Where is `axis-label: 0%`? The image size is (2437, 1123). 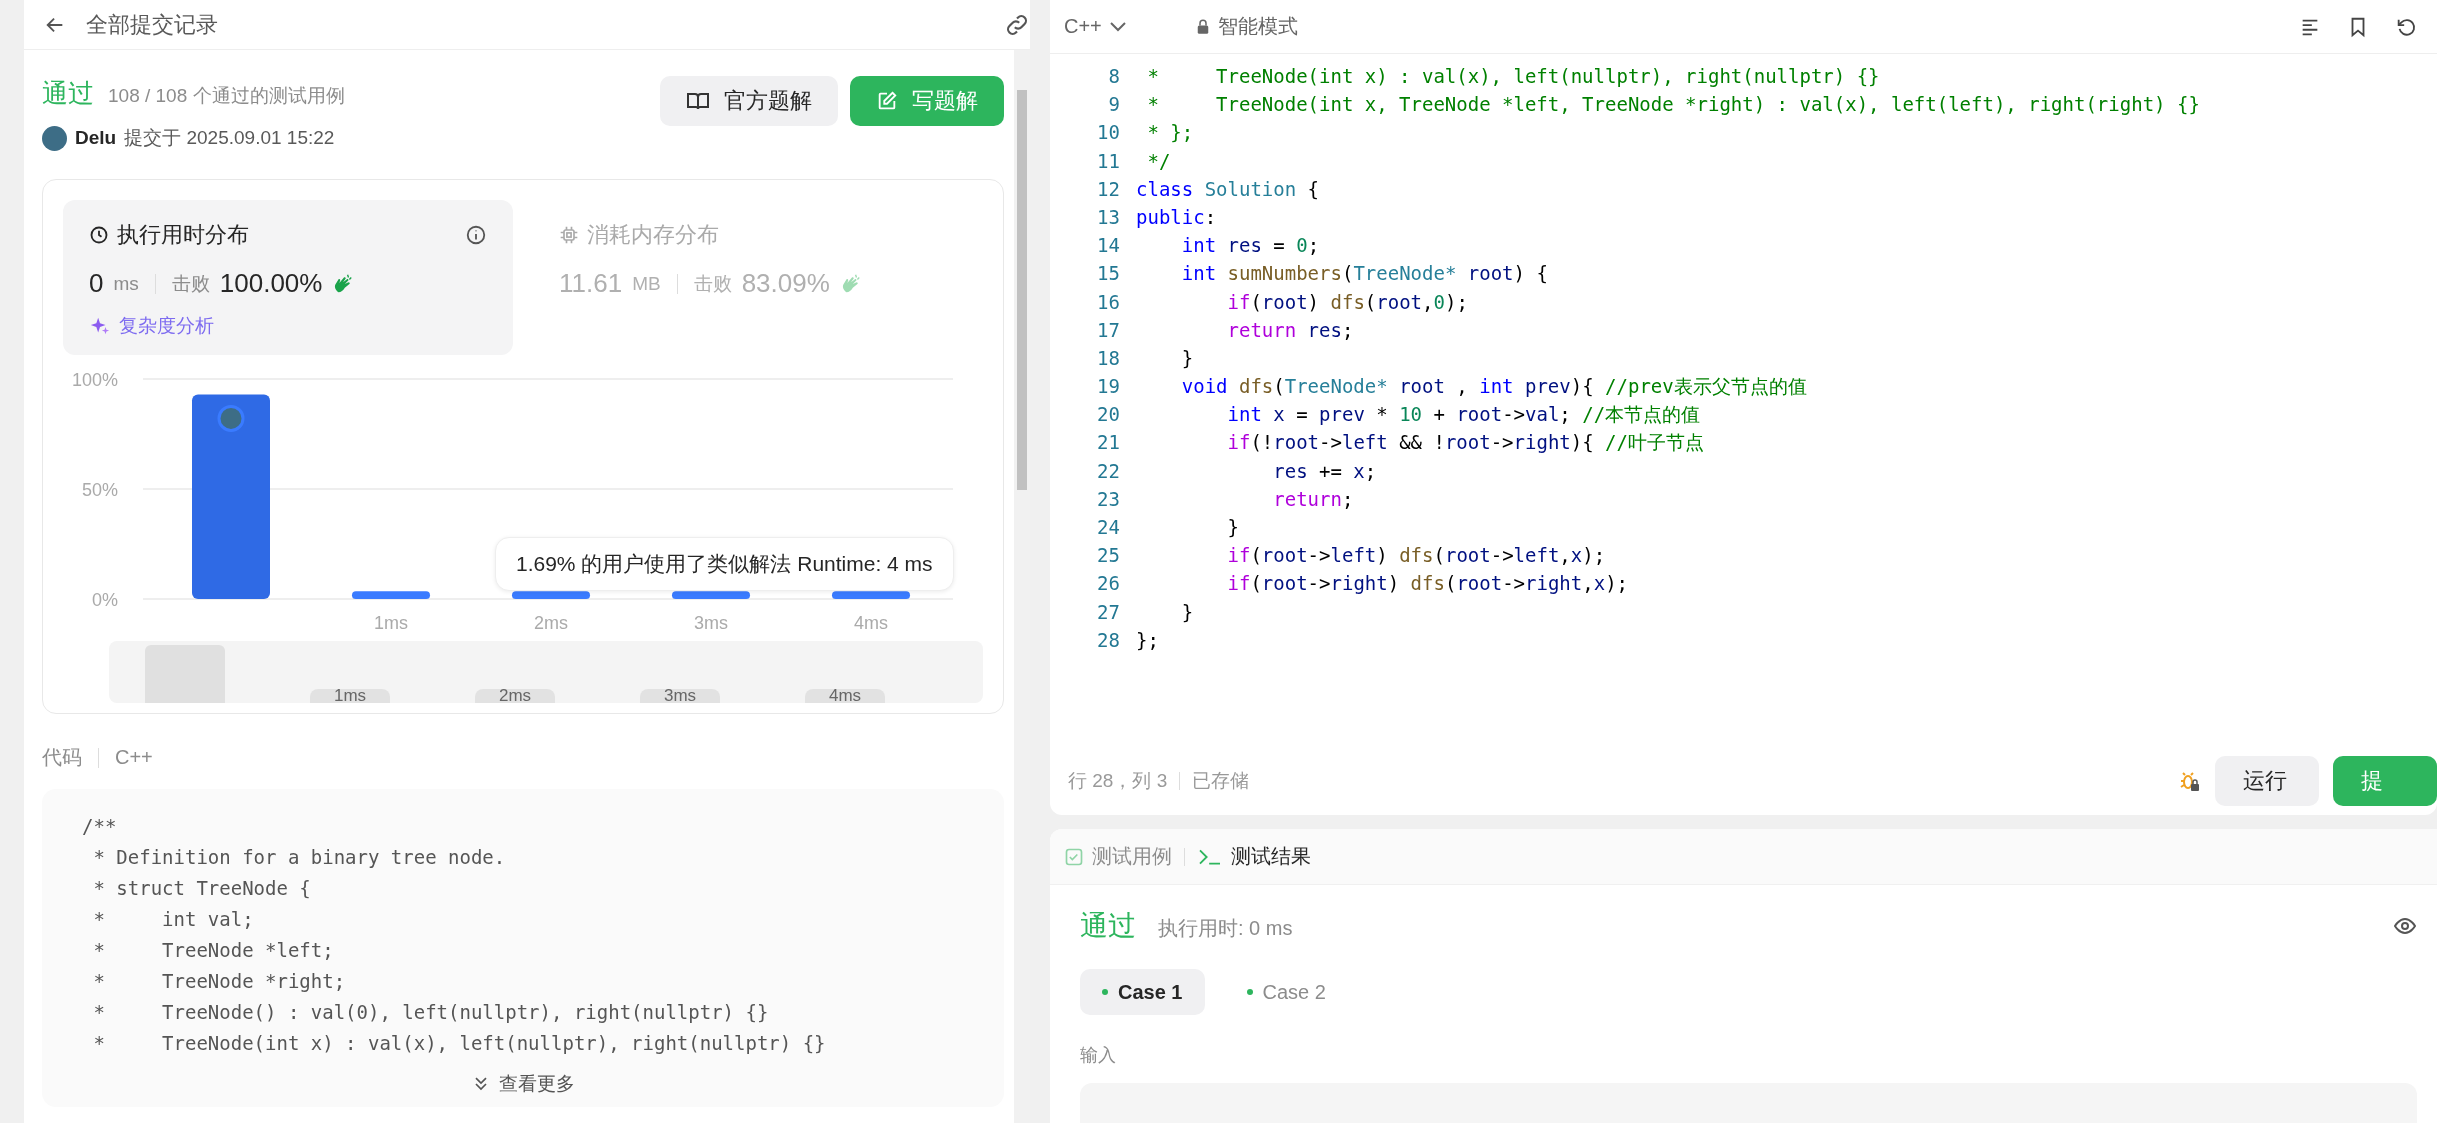 axis-label: 0% is located at coordinates (105, 600).